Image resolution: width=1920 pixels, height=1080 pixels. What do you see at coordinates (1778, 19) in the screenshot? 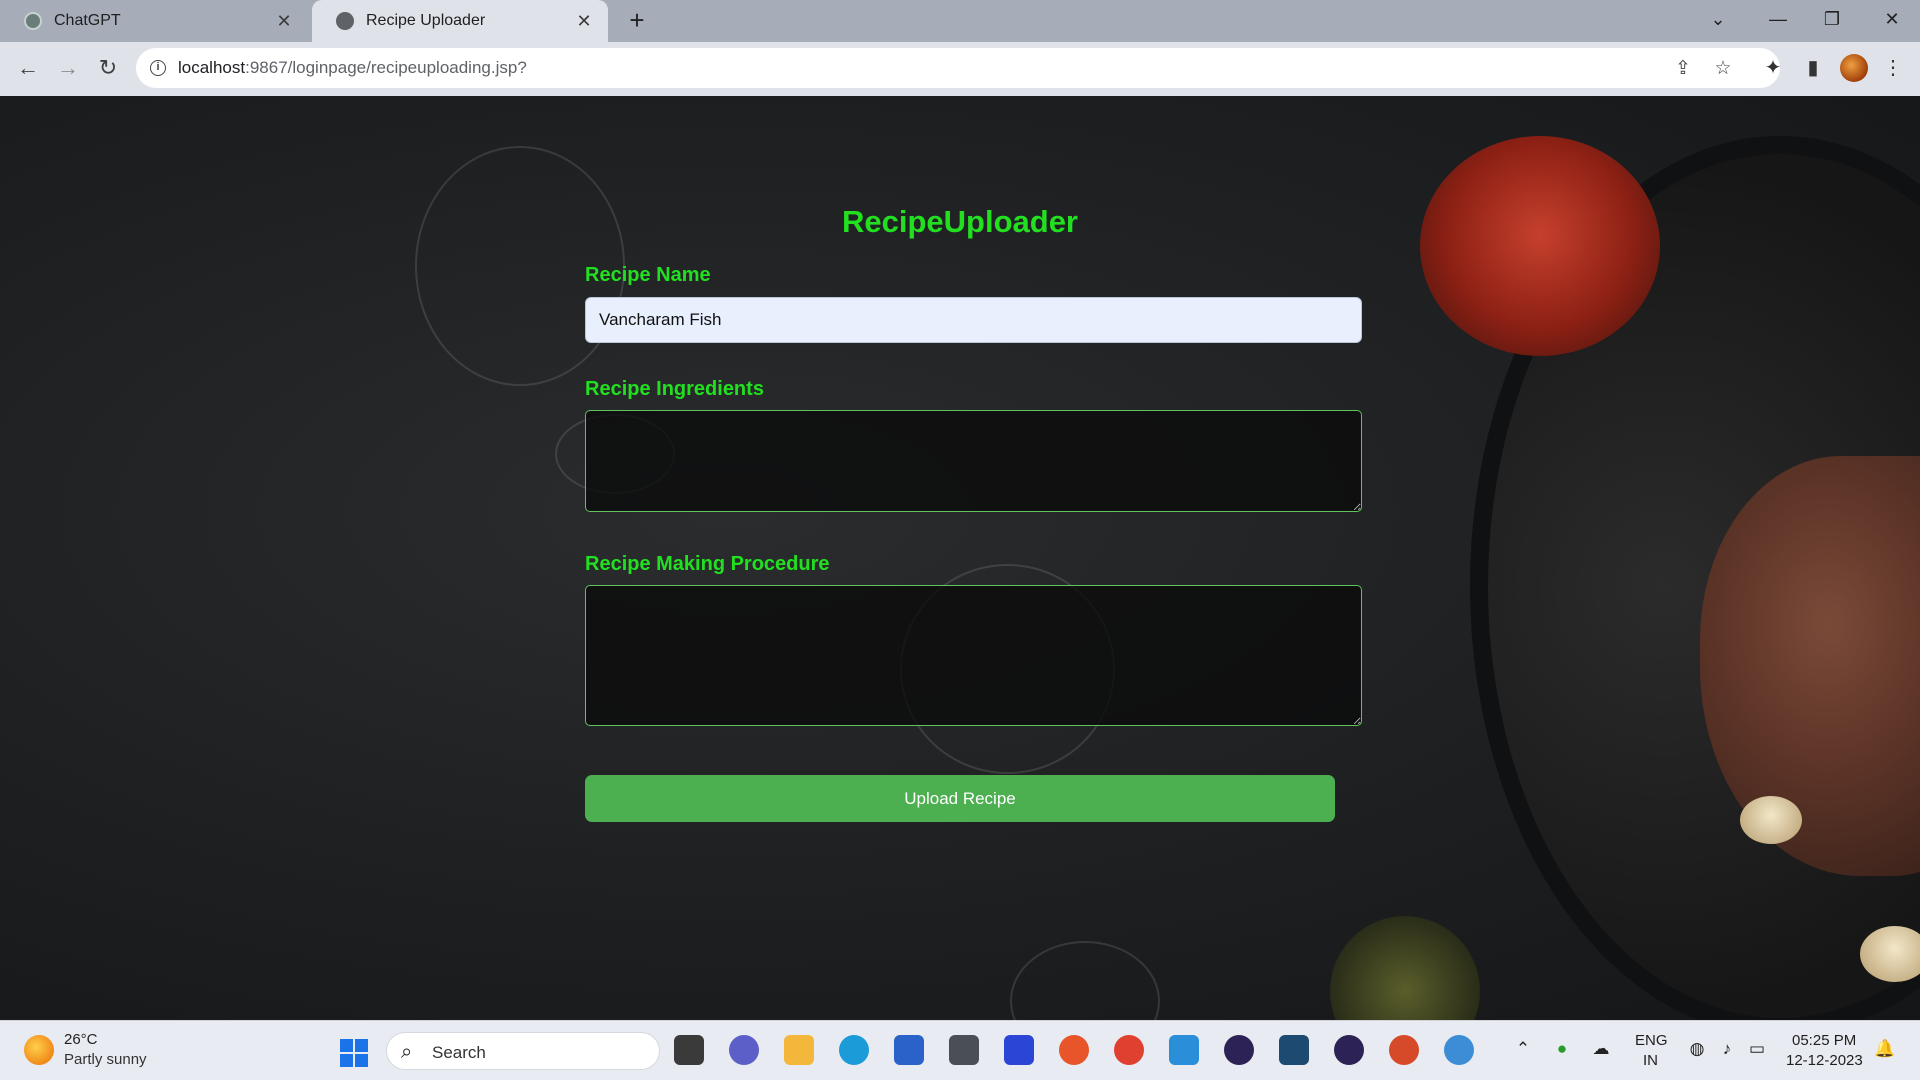
I see `minimize-button: —` at bounding box center [1778, 19].